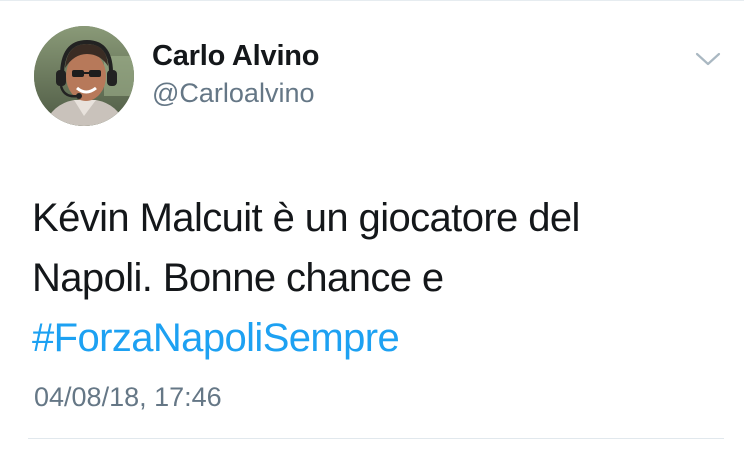  Describe the element at coordinates (128, 397) in the screenshot. I see `tweet-timestamp: 04/08/18, 17:46` at that location.